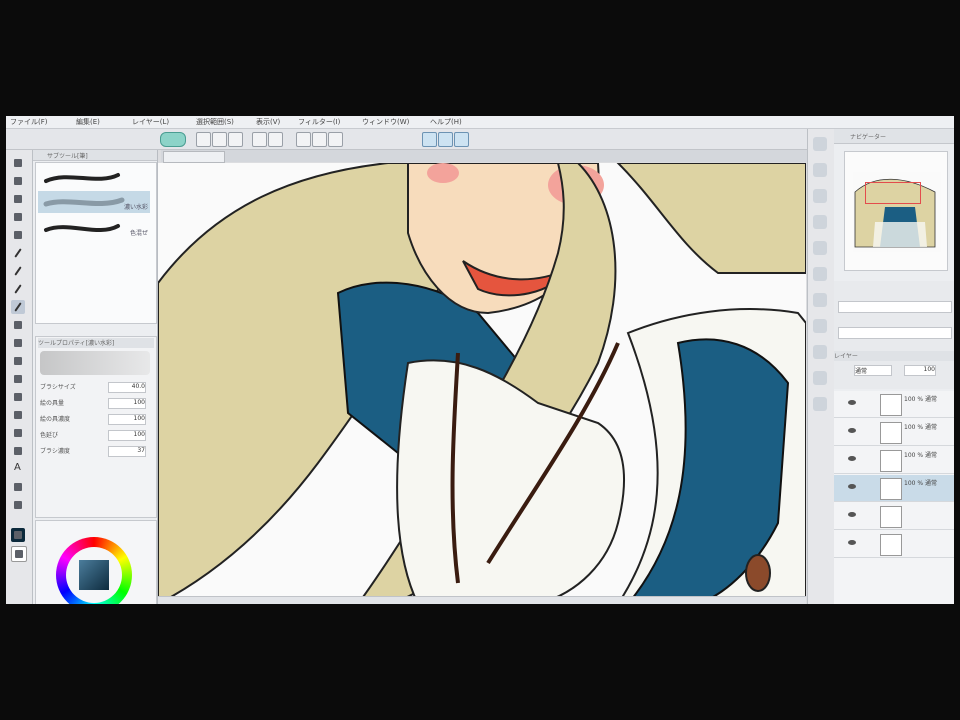 This screenshot has width=960, height=720. I want to click on eraser-tool-icon, so click(18, 343).